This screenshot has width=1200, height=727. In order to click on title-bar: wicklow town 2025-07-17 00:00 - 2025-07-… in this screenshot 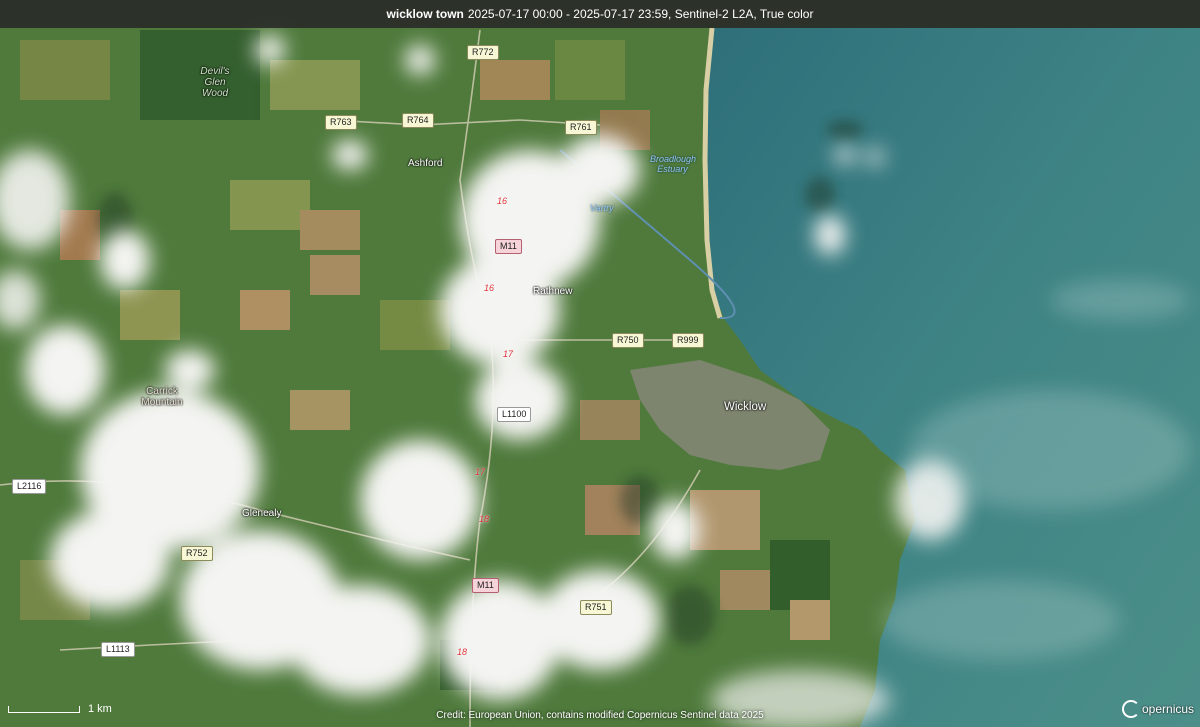, I will do `click(600, 14)`.